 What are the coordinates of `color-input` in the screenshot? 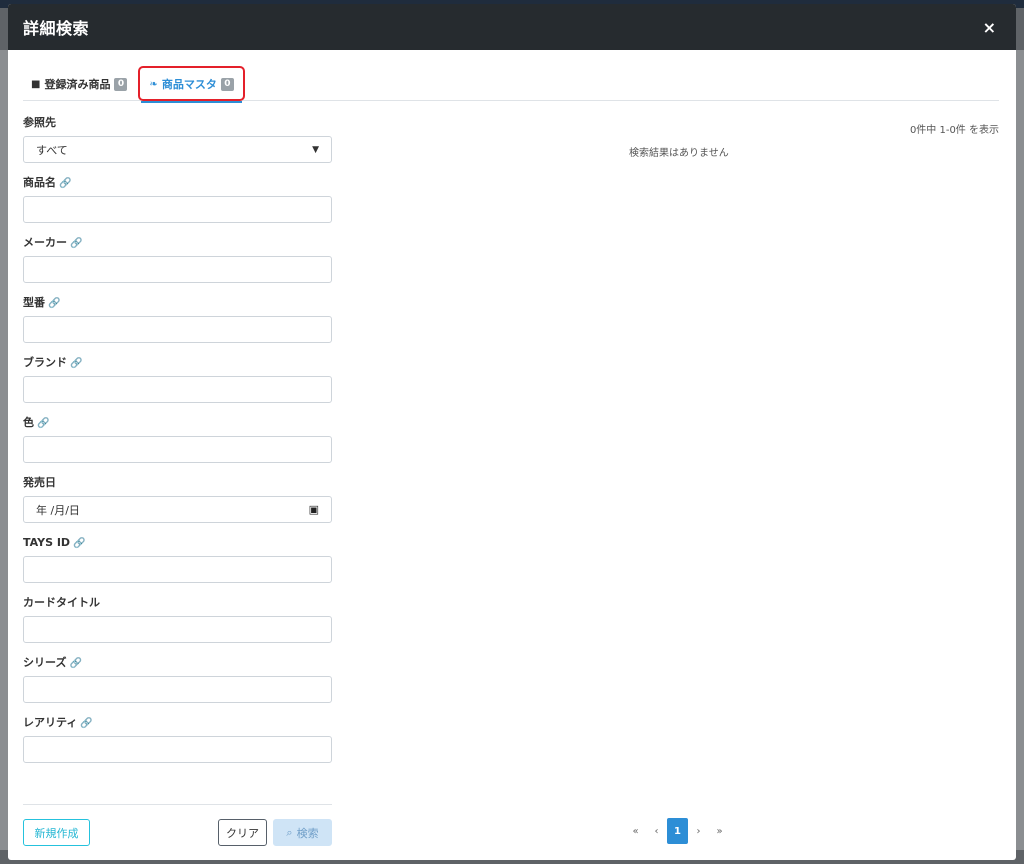 It's located at (177, 449).